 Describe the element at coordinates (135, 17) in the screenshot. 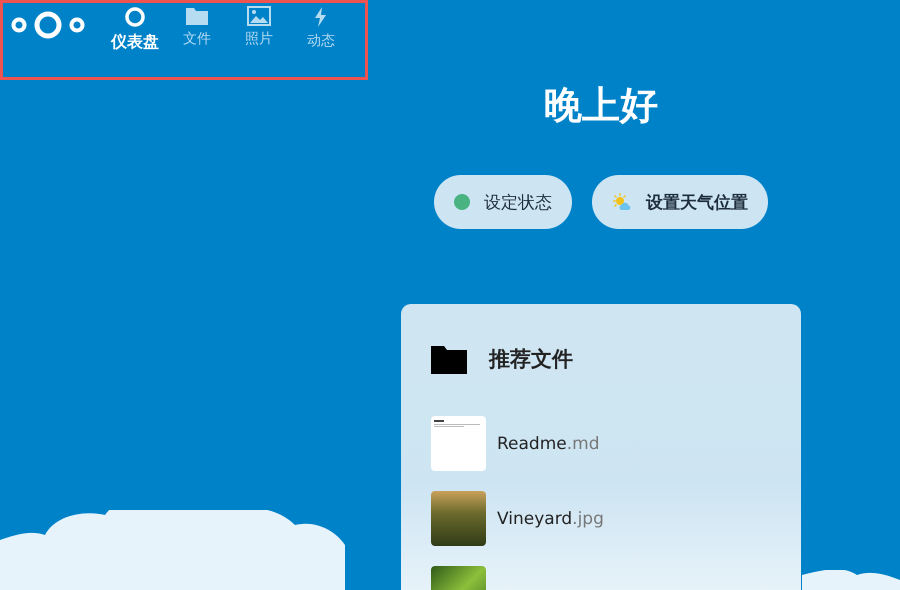

I see `circle-icon` at that location.